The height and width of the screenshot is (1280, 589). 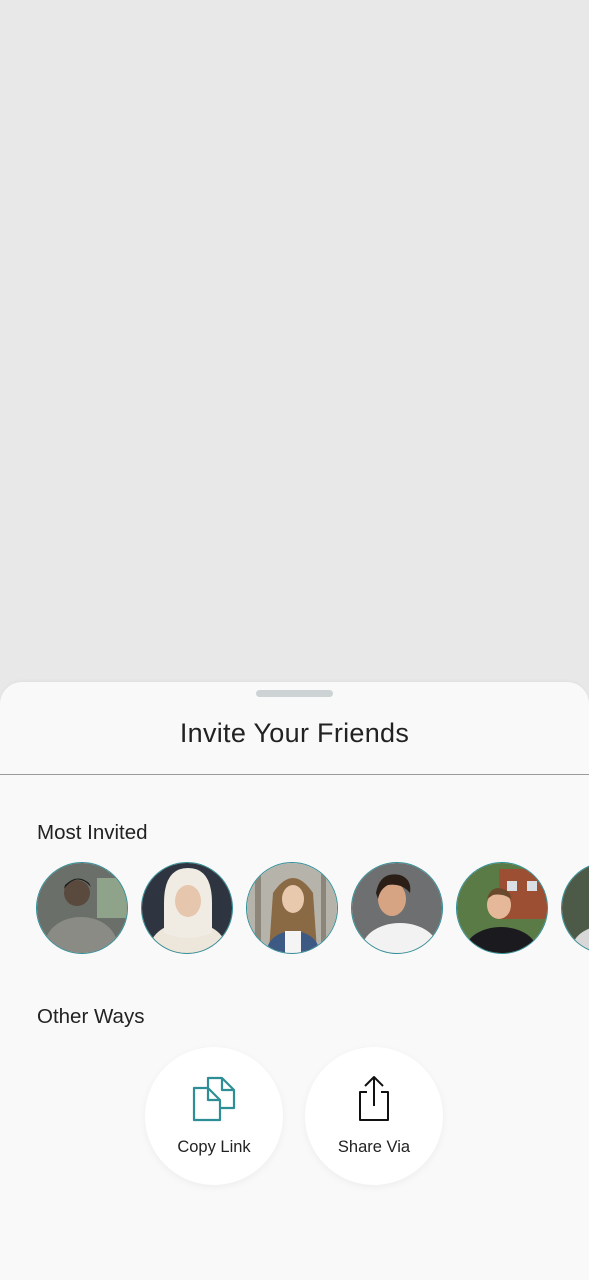 What do you see at coordinates (294, 733) in the screenshot?
I see `sheet-title: Invite Your Friends` at bounding box center [294, 733].